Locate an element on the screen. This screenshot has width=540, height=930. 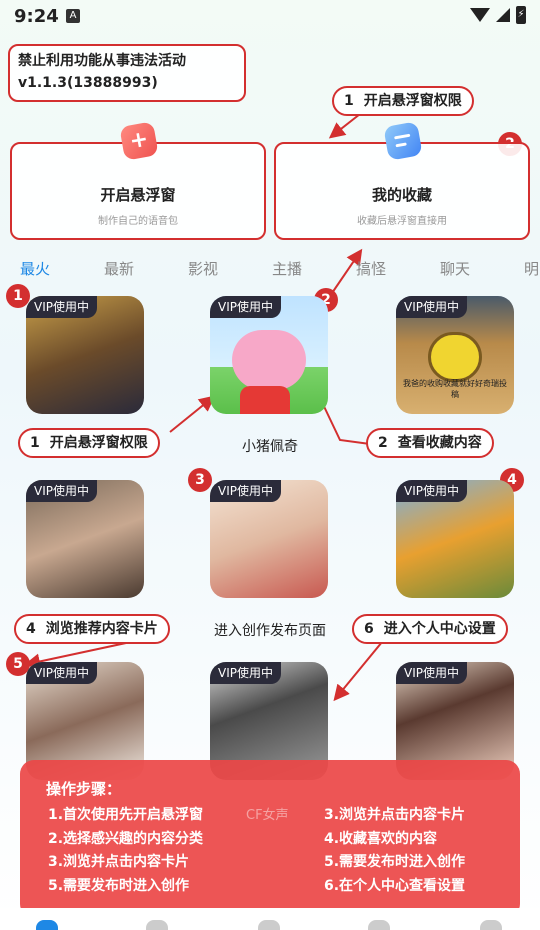
step-item: 4.收藏喜欢的内容 is located at coordinates (381, 838).